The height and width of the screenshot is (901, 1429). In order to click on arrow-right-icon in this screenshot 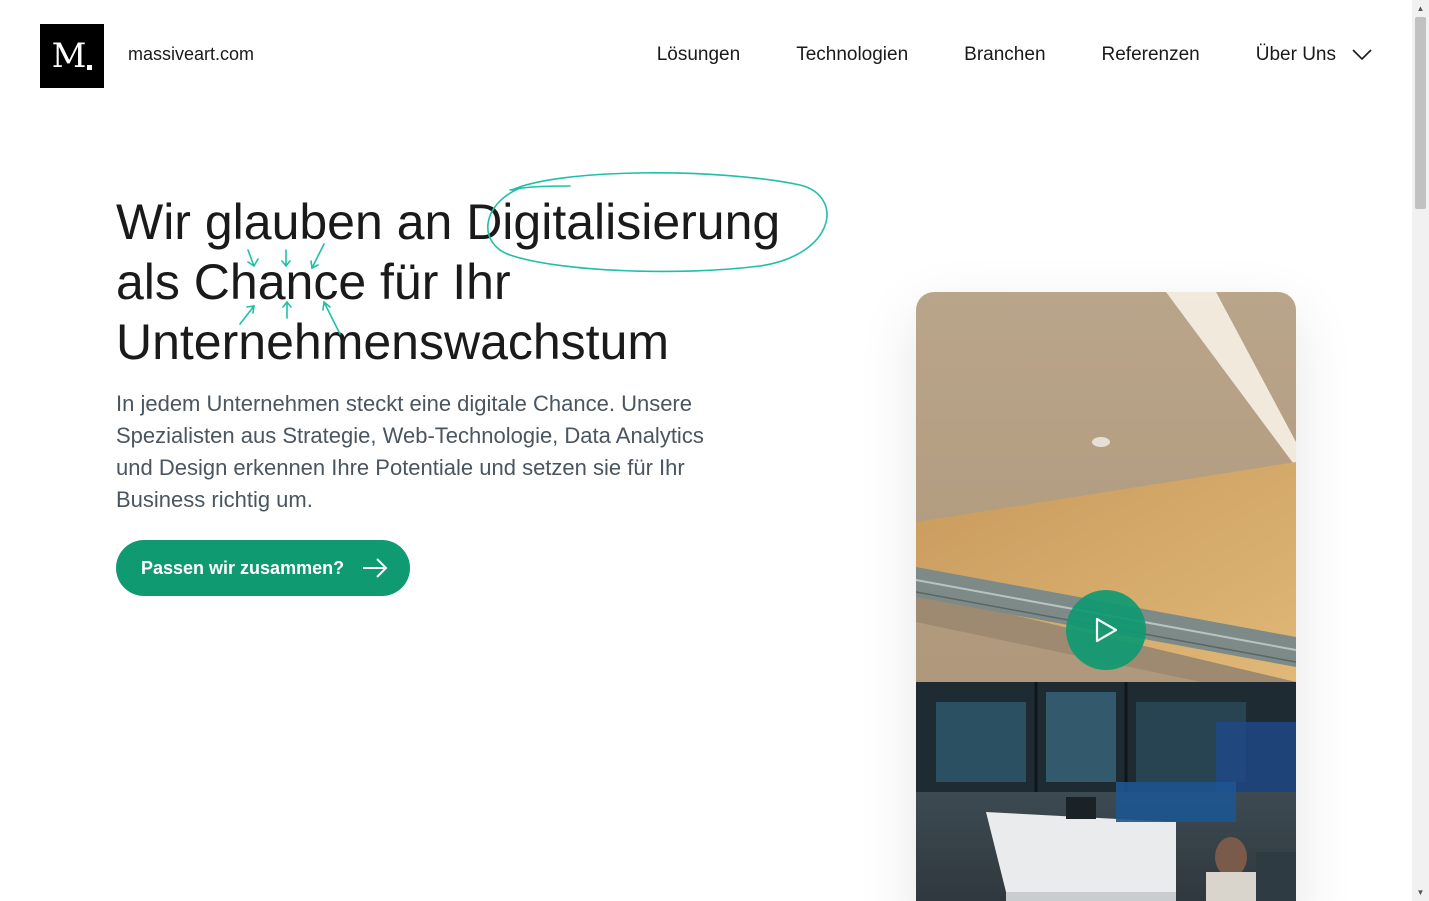, I will do `click(375, 568)`.